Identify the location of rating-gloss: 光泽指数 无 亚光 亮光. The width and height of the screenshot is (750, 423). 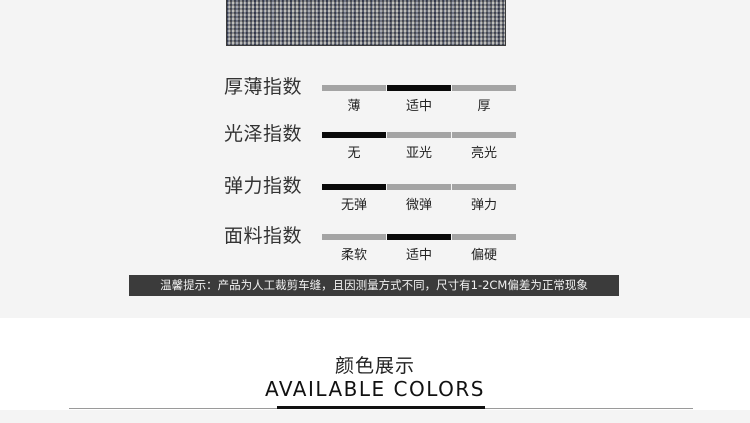
(375, 147).